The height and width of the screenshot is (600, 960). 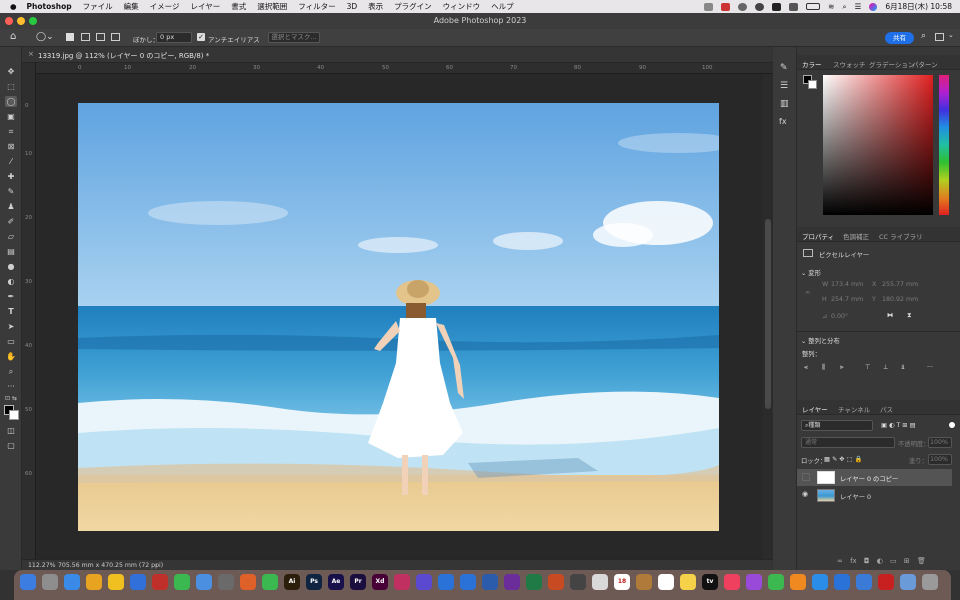 What do you see at coordinates (123, 56) in the screenshot?
I see `document-tab-title: 13319.jpg @ 112% (レイヤー 0 のコピー, RGB/8) *` at bounding box center [123, 56].